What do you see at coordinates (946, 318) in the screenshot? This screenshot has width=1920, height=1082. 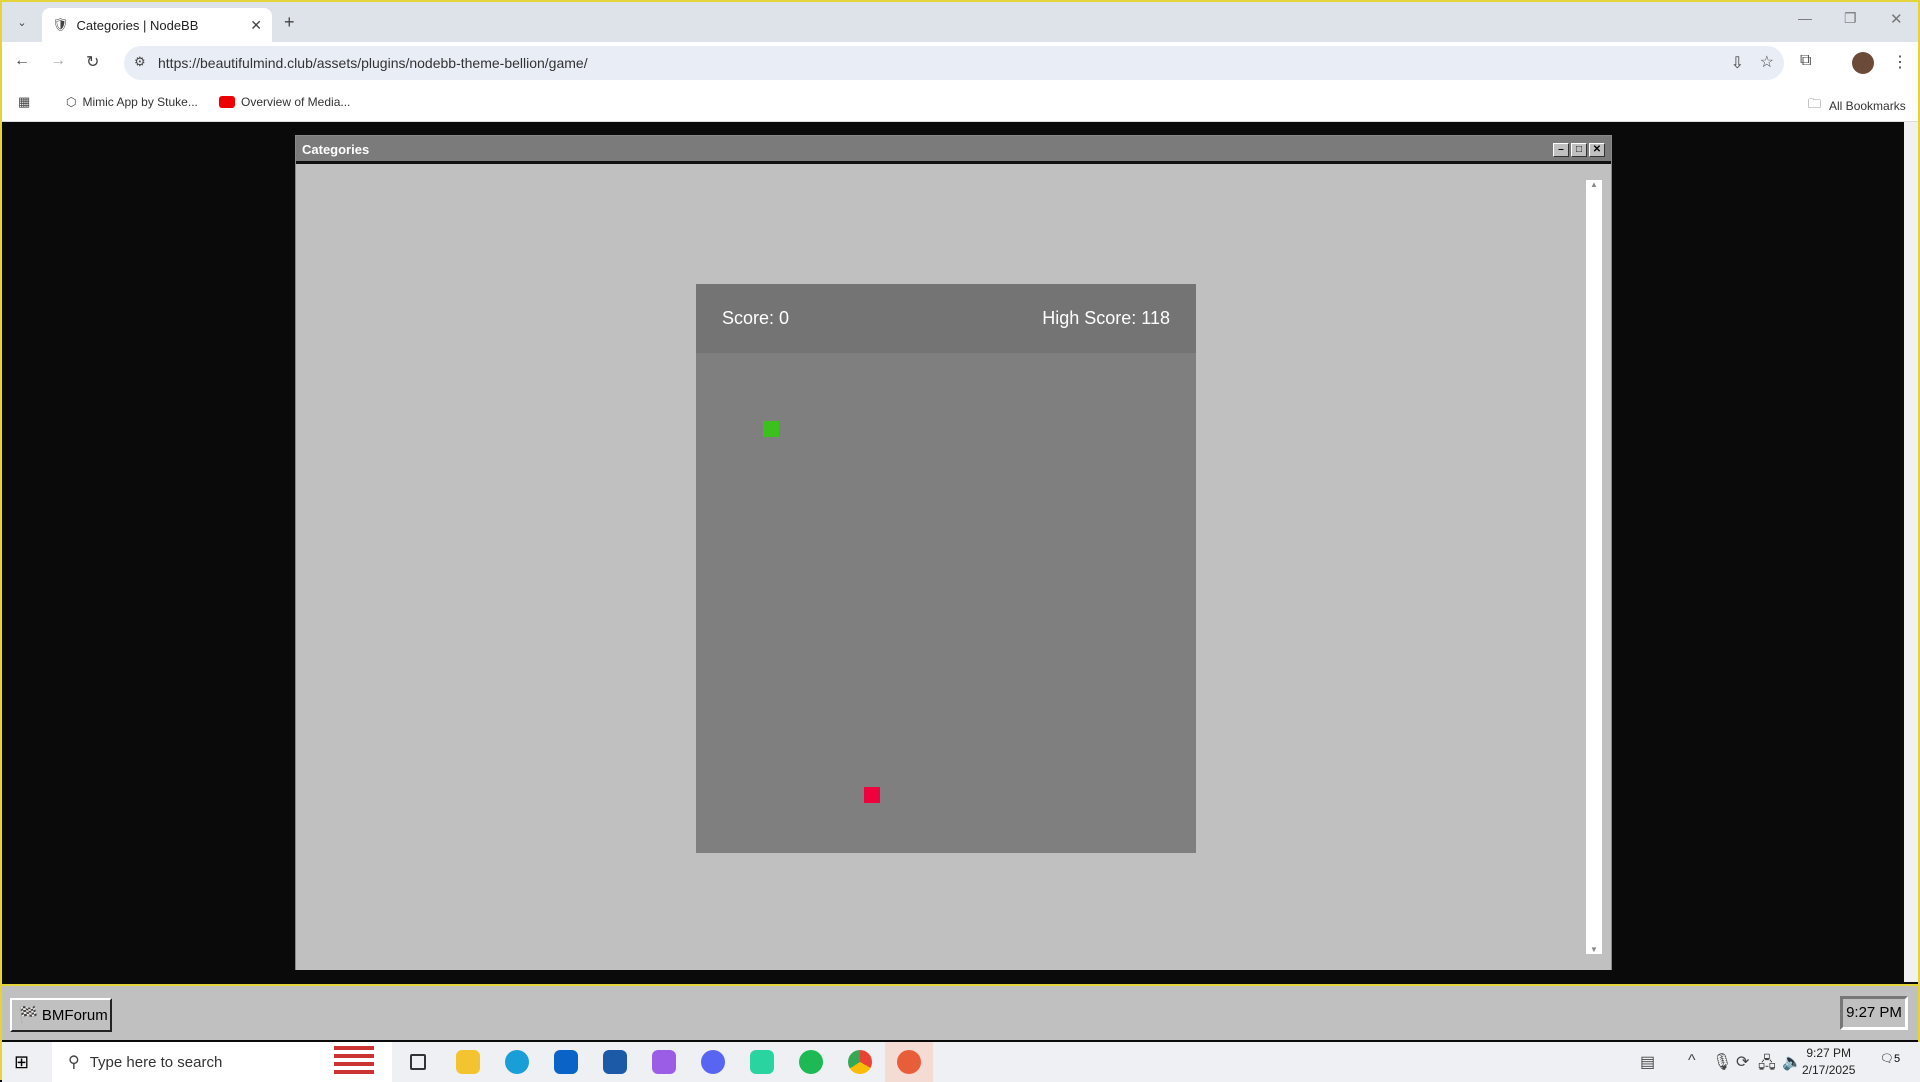 I see `score-header: Score: 0 High Score: 118` at bounding box center [946, 318].